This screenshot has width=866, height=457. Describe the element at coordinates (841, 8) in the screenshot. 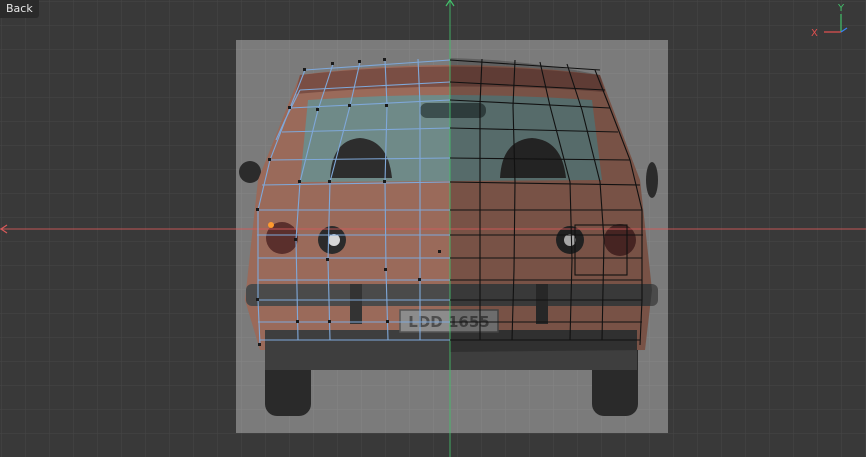

I see `gizmo-y-label: Y` at that location.